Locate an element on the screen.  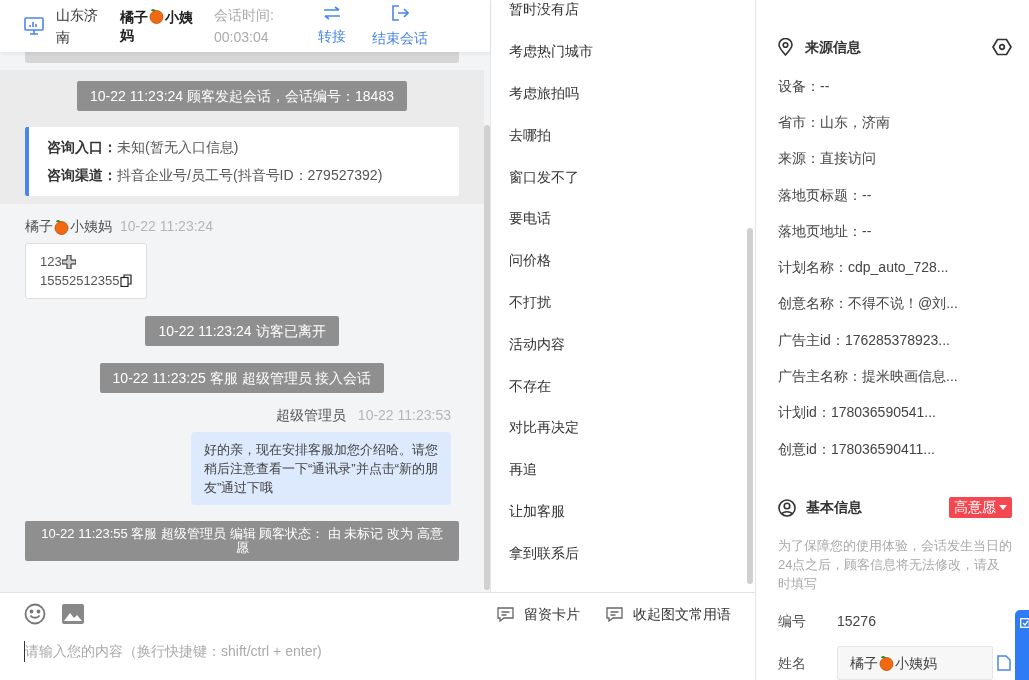
inquiry-label: 咨询入口： is located at coordinates (82, 147).